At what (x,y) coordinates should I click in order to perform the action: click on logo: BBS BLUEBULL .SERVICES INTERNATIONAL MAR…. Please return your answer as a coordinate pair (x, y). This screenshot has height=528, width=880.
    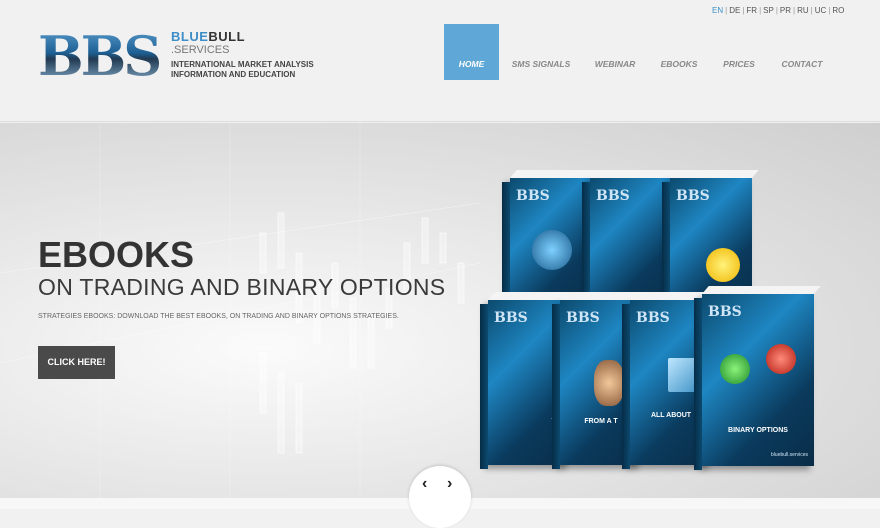
    Looking at the image, I should click on (178, 56).